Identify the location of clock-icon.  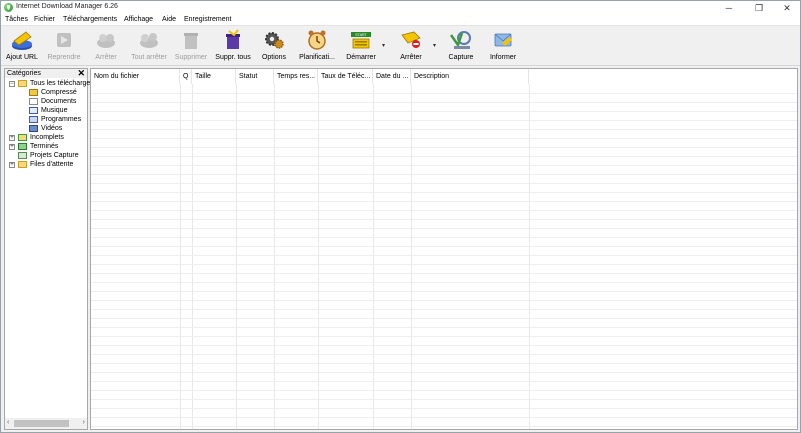
(317, 40).